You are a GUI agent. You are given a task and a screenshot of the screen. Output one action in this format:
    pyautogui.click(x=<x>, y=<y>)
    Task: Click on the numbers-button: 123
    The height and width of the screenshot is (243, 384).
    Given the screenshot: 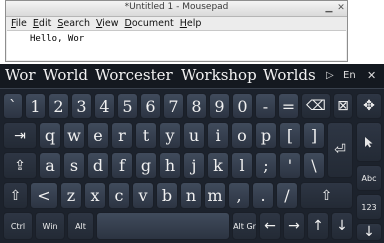 What is the action you would take?
    pyautogui.click(x=369, y=207)
    